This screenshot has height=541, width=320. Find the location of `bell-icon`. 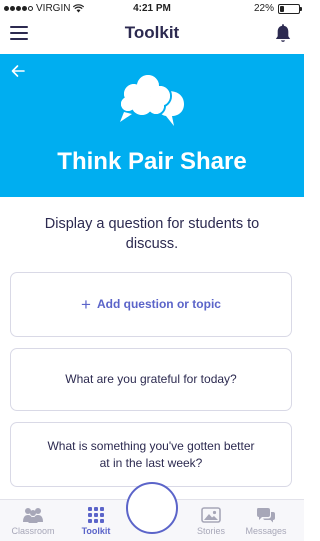

bell-icon is located at coordinates (283, 34).